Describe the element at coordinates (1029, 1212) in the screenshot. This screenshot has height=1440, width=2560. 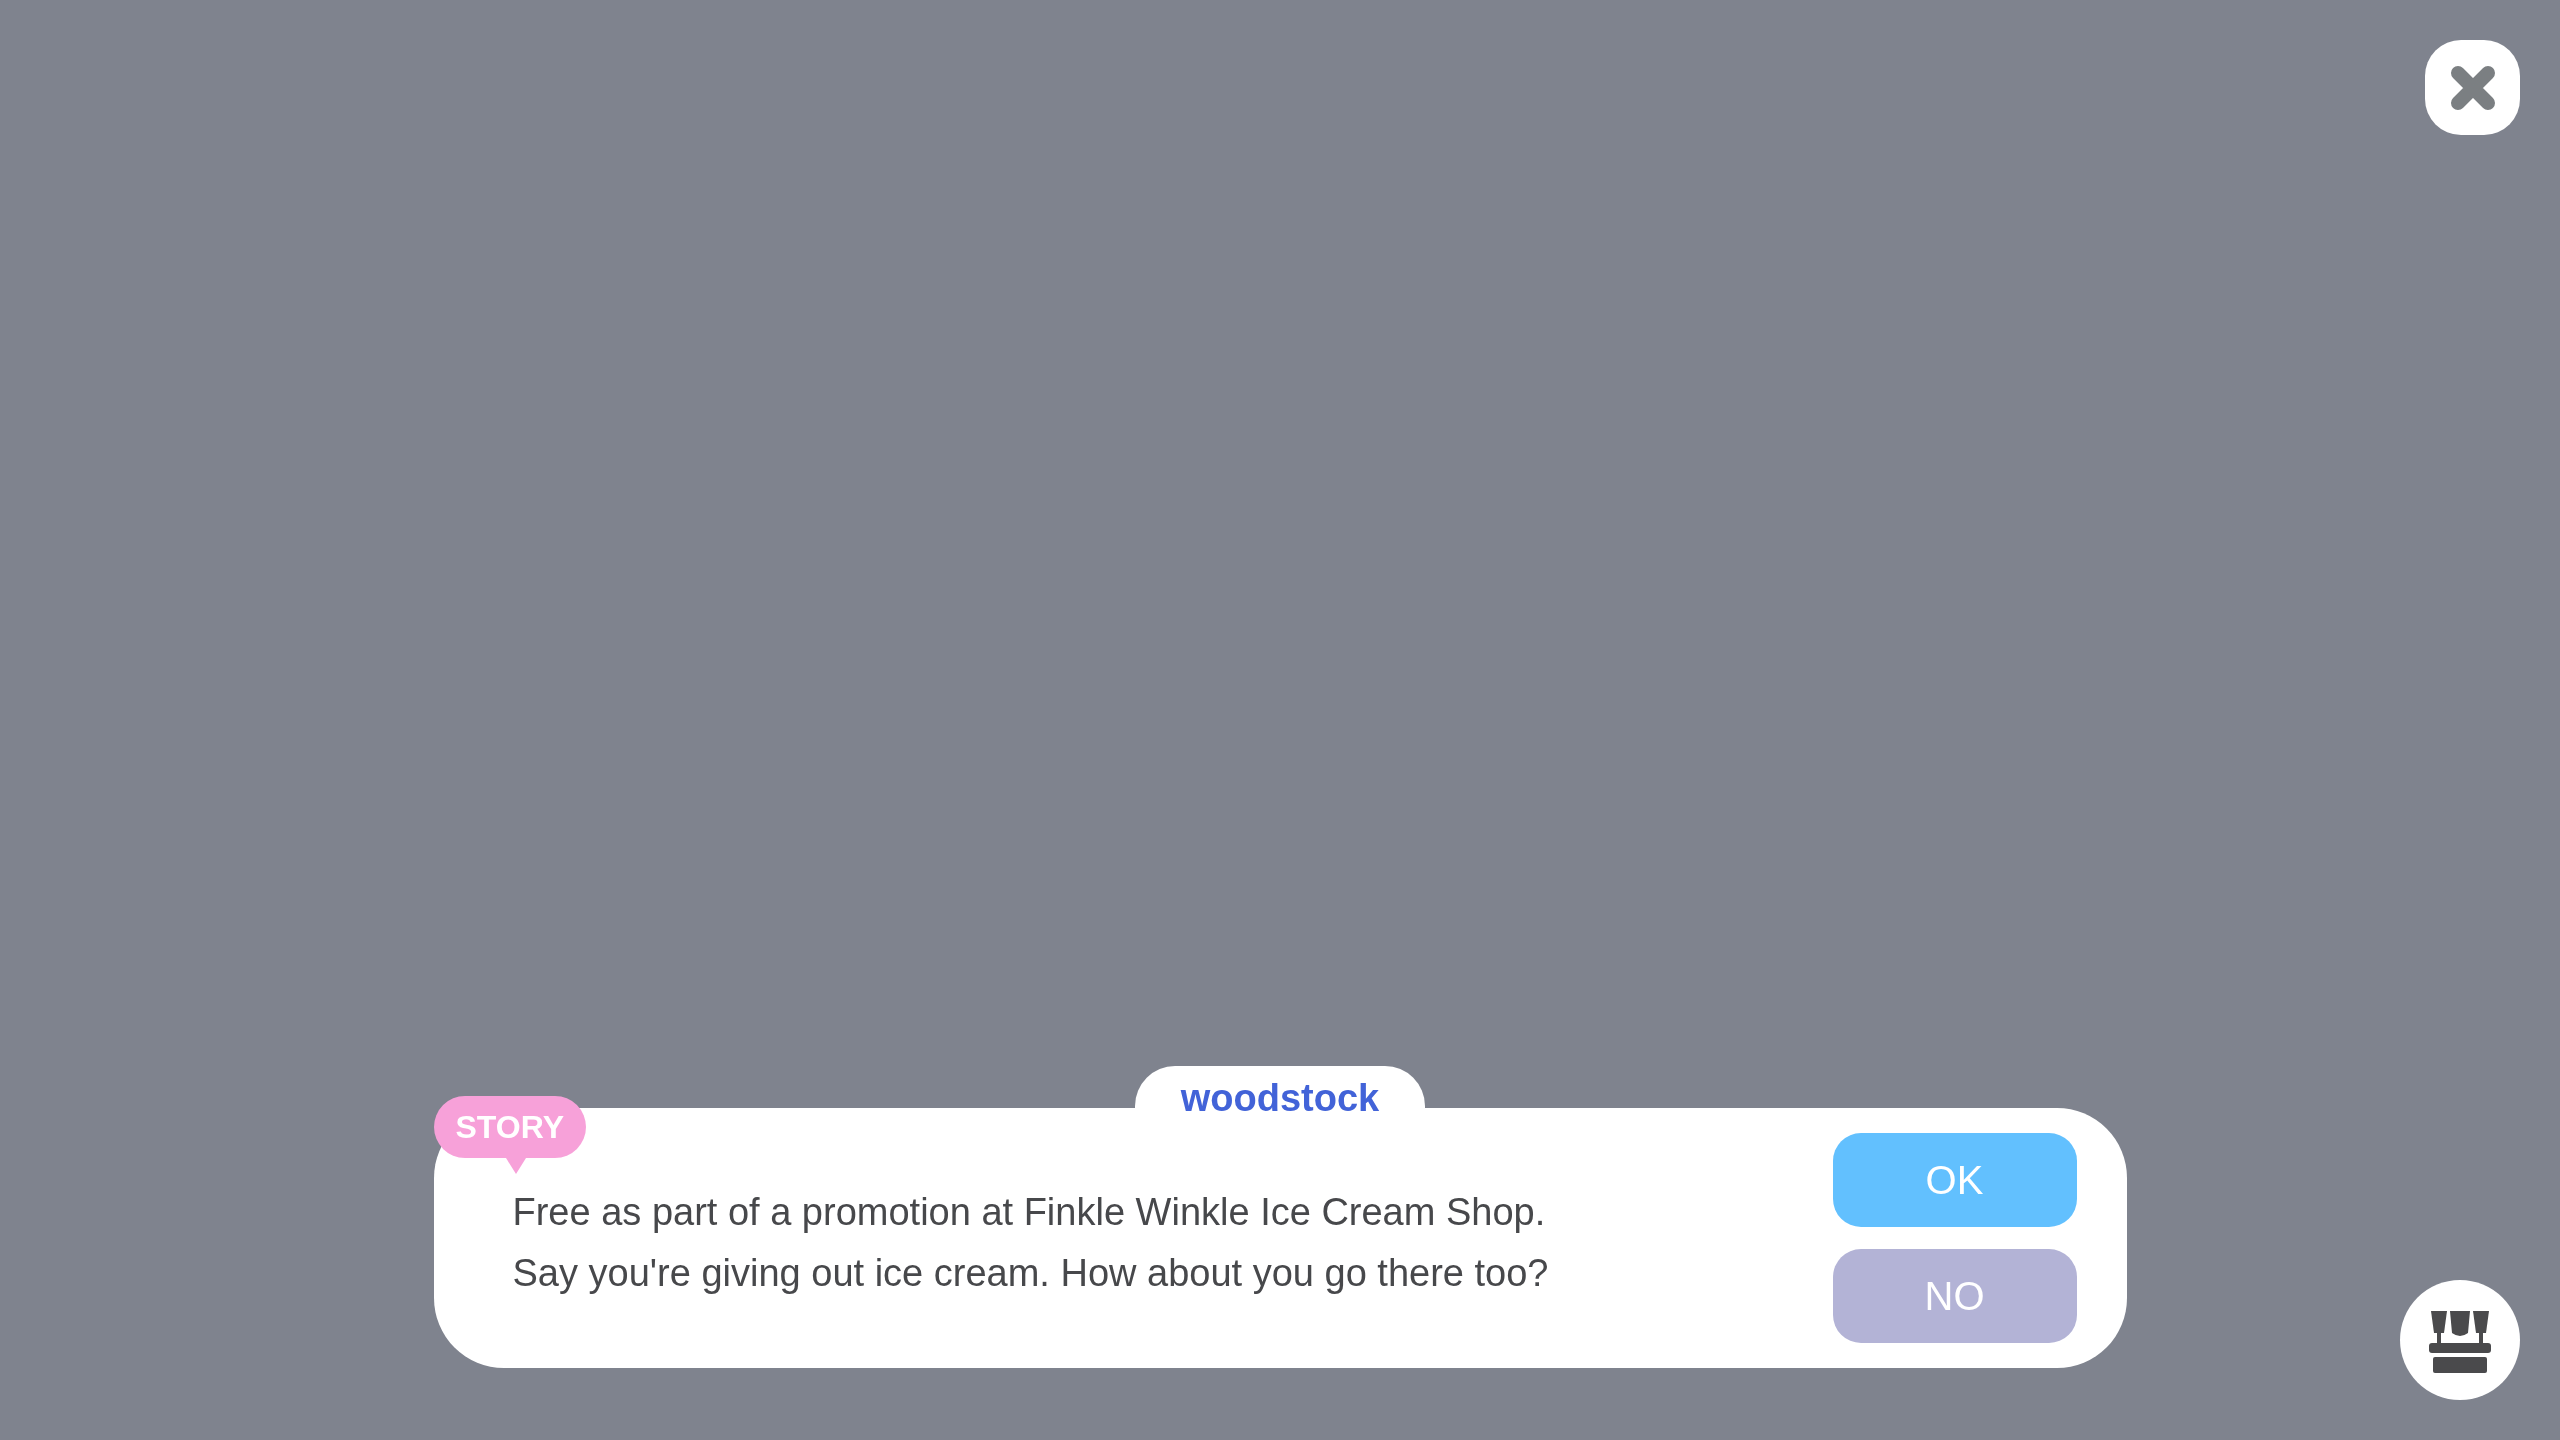
I see `dialog-text-line: Free as part of a promotion at Finkle Winkle Ice Cream Shop.` at that location.